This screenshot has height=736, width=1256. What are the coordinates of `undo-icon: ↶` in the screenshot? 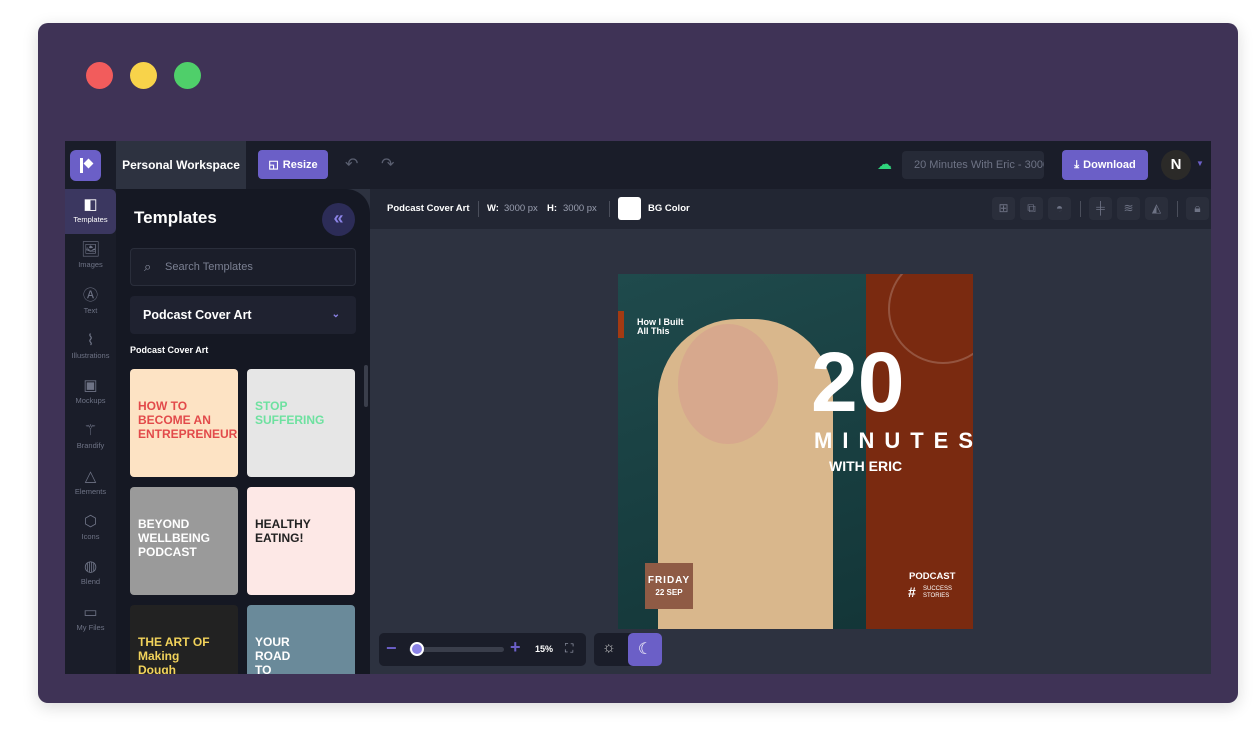 It's located at (351, 164).